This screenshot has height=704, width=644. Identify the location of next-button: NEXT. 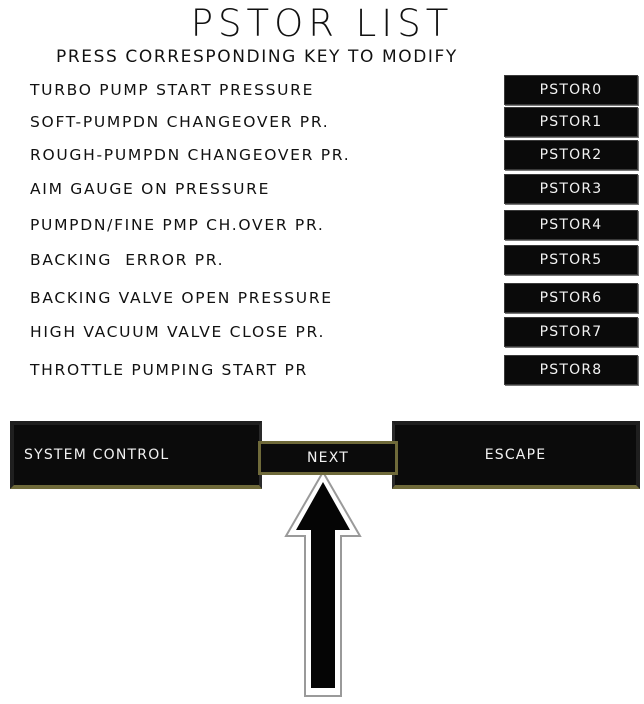
(328, 458).